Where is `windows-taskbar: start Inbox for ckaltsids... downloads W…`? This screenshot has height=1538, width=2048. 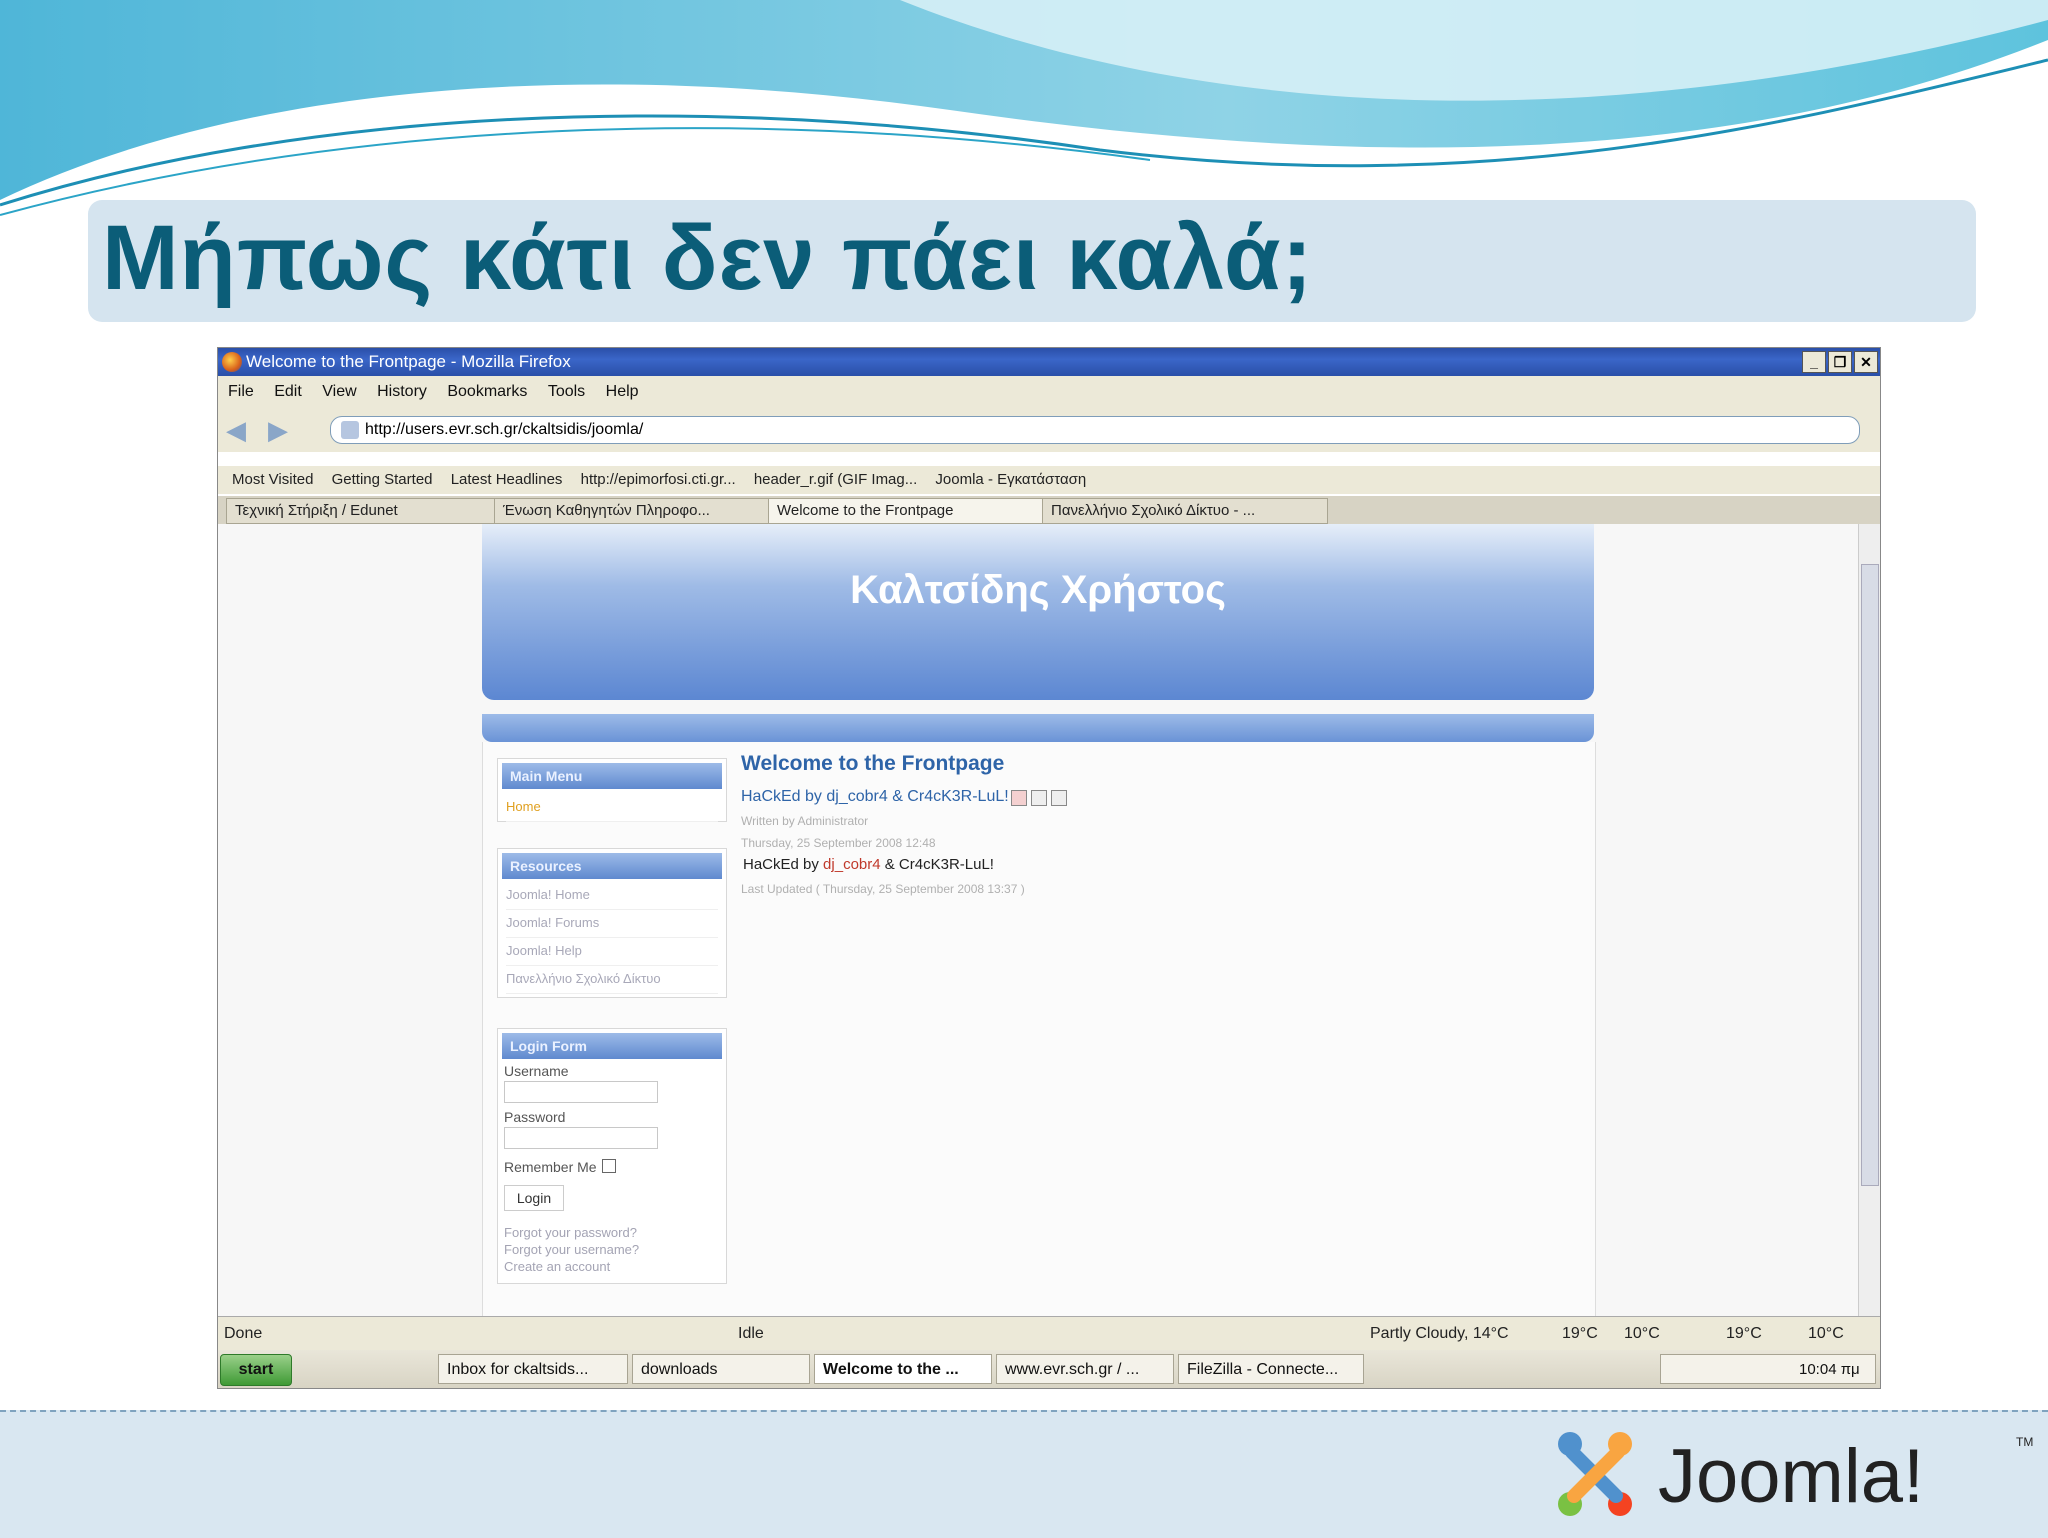
windows-taskbar: start Inbox for ckaltsids... downloads W… is located at coordinates (1049, 1369).